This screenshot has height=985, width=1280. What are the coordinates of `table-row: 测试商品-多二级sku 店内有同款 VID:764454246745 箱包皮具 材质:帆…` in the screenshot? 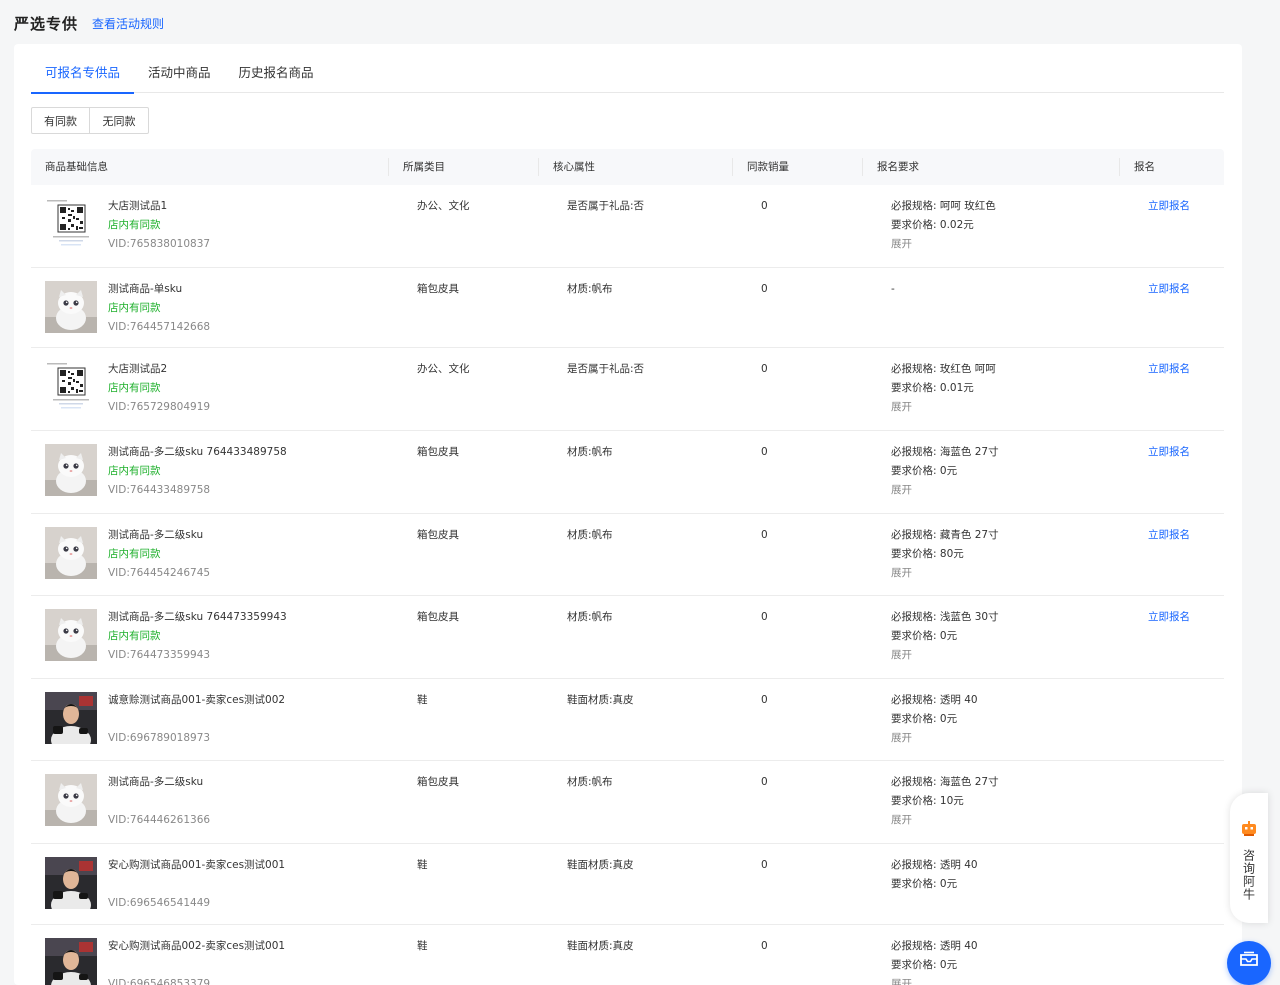 It's located at (627, 555).